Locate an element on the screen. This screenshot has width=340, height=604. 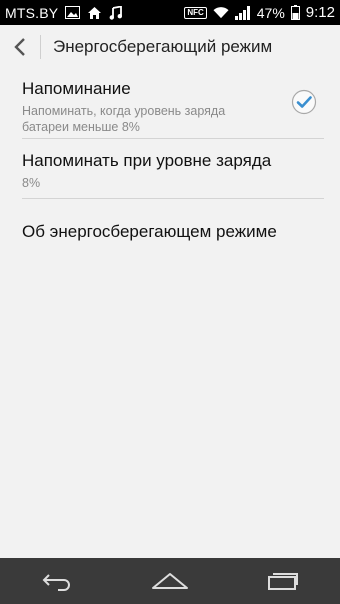
back-icon is located at coordinates (56, 582).